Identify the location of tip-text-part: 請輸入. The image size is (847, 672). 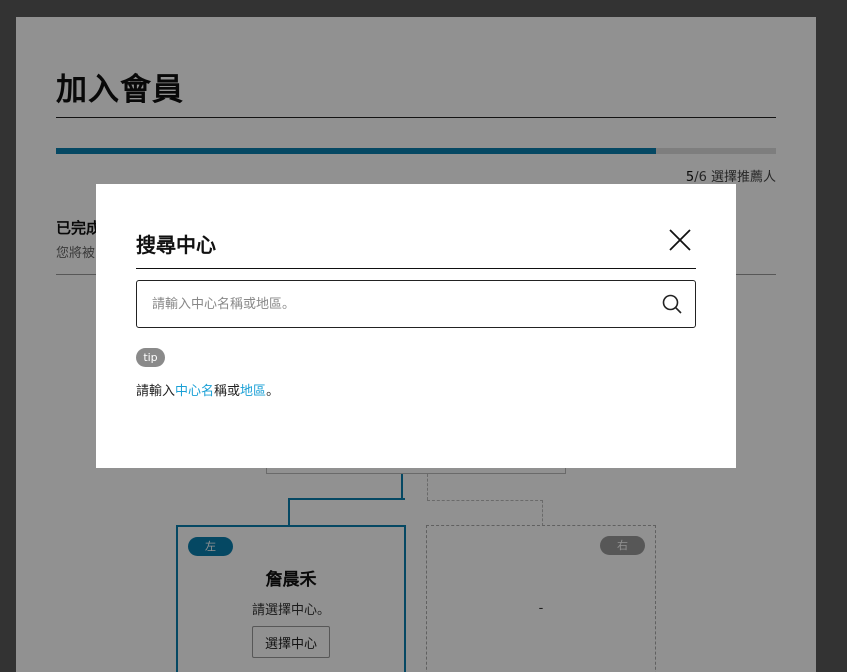
(156, 391).